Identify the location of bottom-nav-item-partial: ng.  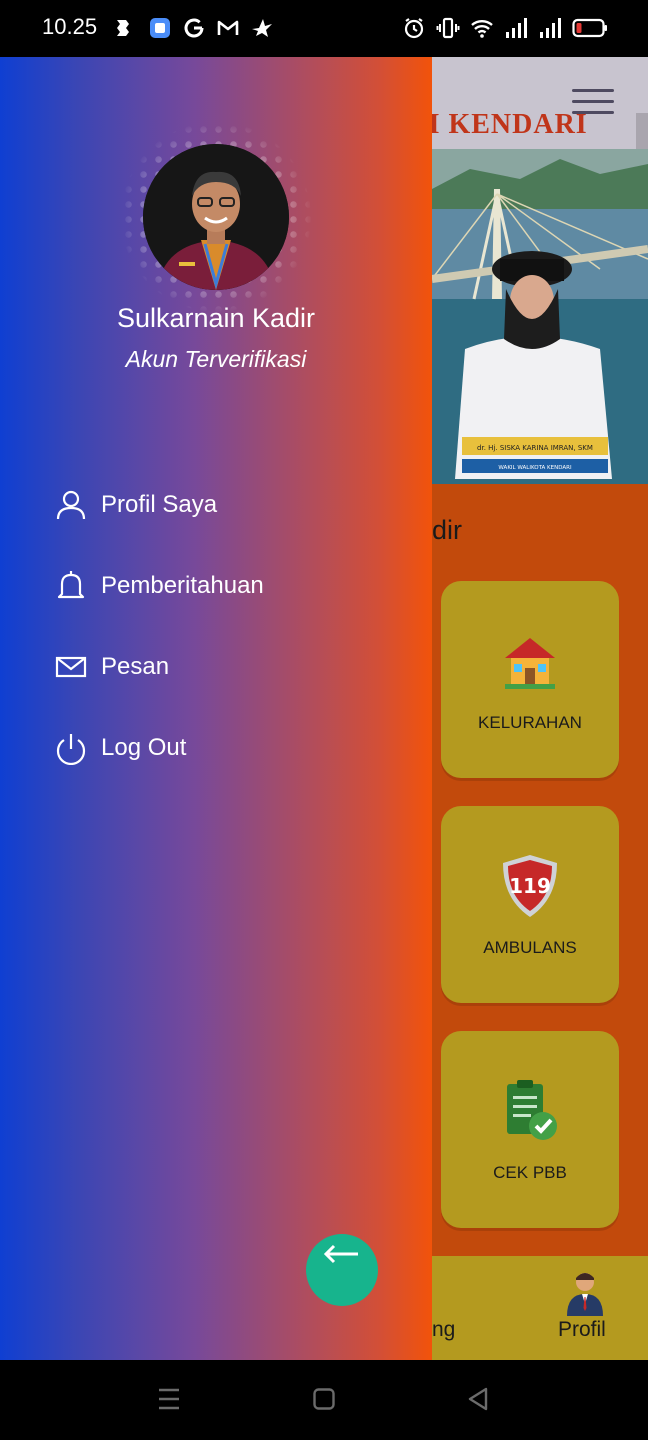
(443, 1330).